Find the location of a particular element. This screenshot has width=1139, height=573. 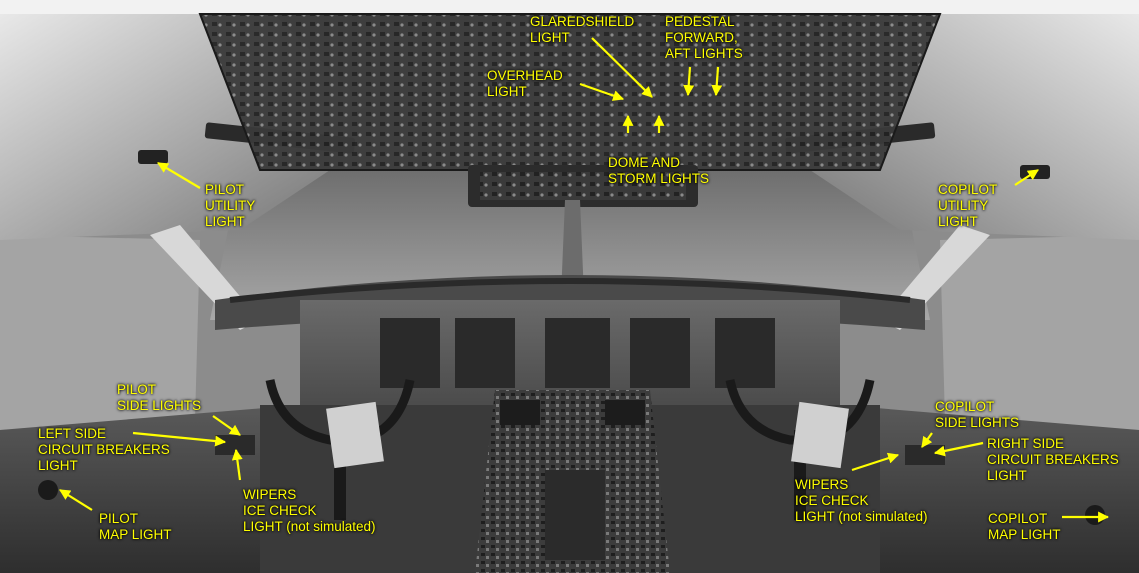

overhead-light-label: OVERHEAD LIGHT is located at coordinates (525, 83).